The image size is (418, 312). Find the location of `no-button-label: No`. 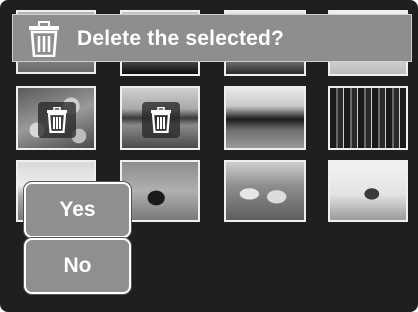

no-button-label: No is located at coordinates (77, 265).